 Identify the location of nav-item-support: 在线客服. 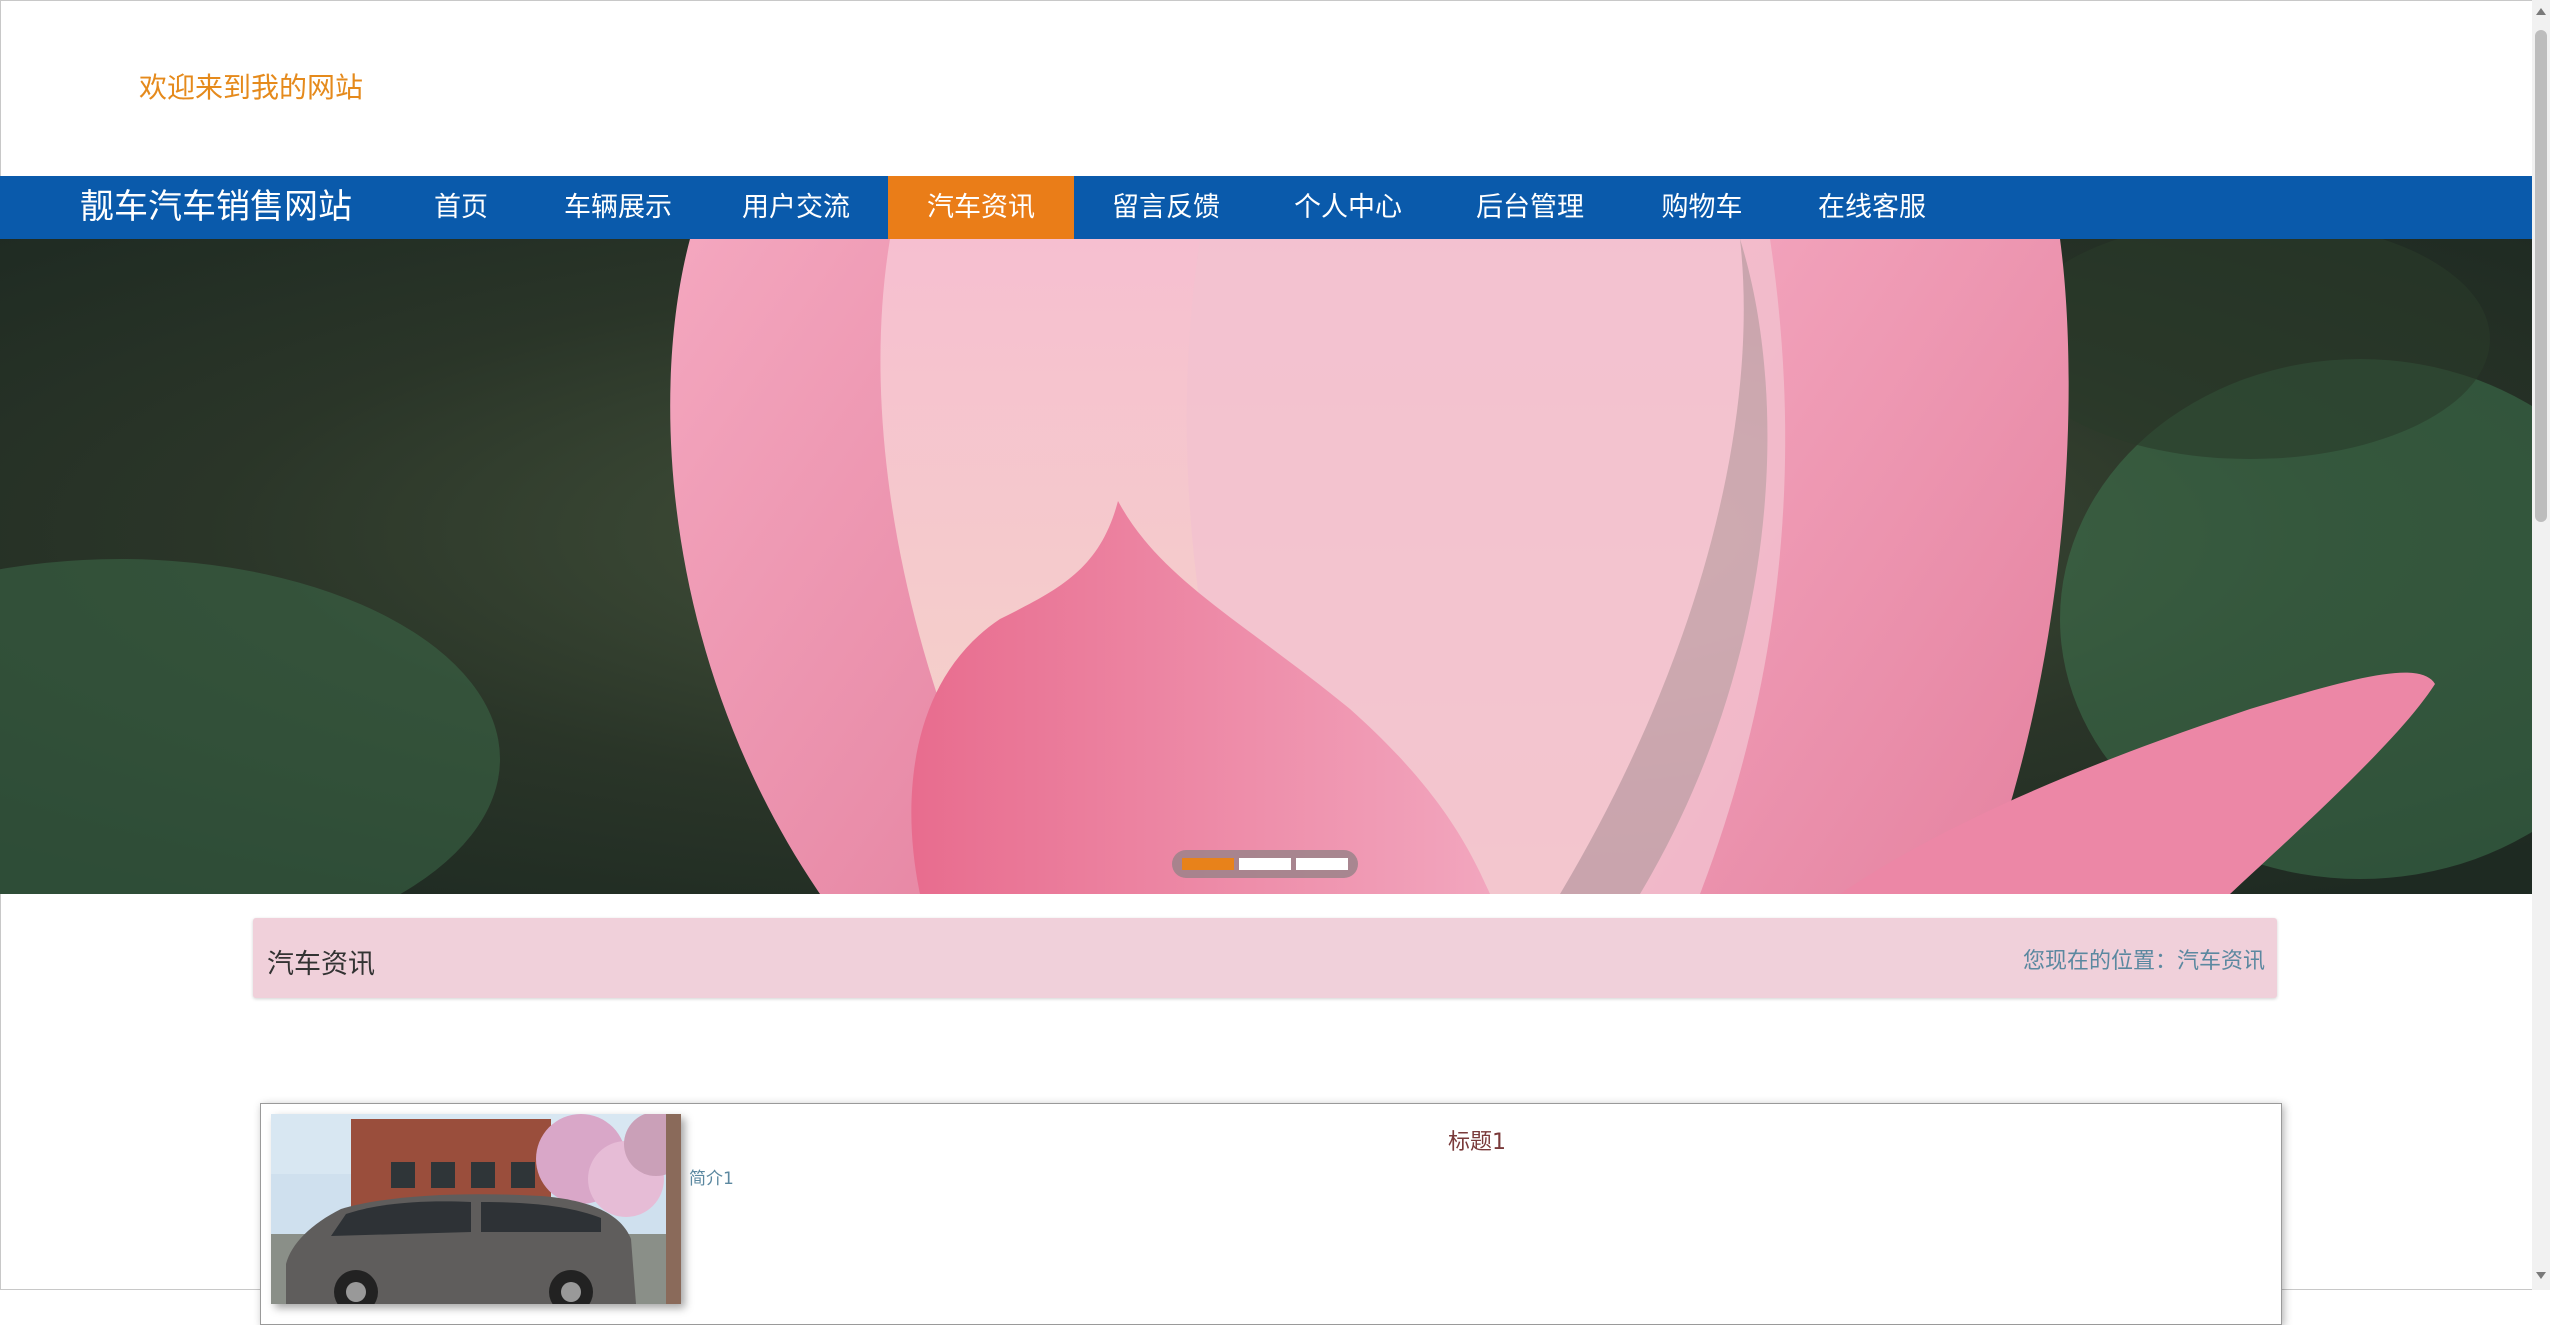
(1872, 207).